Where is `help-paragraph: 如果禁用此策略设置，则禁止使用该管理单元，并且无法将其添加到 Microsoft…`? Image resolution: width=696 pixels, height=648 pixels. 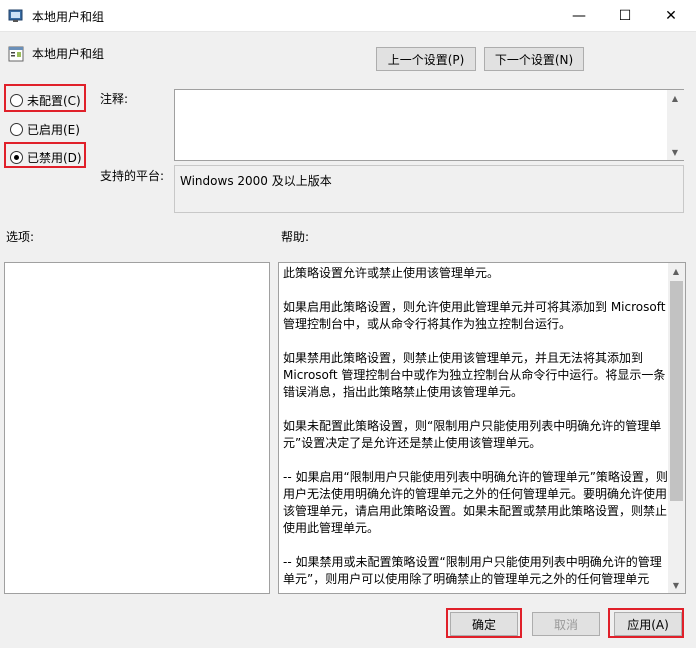
help-paragraph: 如果禁用此策略设置，则禁止使用该管理单元，并且无法将其添加到 Microsoft… is located at coordinates (474, 375).